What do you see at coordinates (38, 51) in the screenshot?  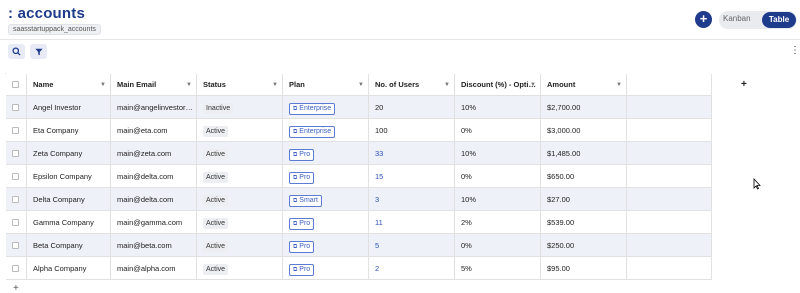 I see `filter-button` at bounding box center [38, 51].